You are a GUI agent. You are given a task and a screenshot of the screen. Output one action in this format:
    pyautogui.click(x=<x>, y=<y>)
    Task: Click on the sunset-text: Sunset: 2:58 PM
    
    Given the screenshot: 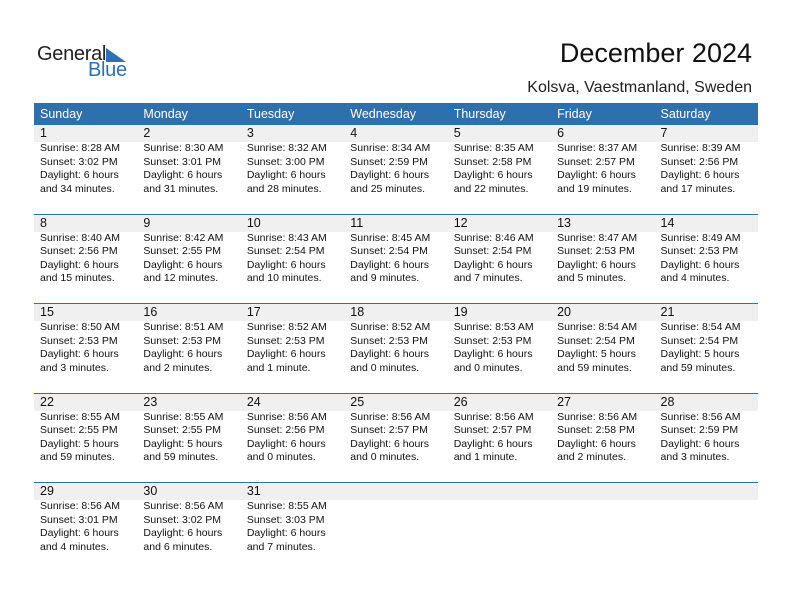 What is the action you would take?
    pyautogui.click(x=492, y=161)
    